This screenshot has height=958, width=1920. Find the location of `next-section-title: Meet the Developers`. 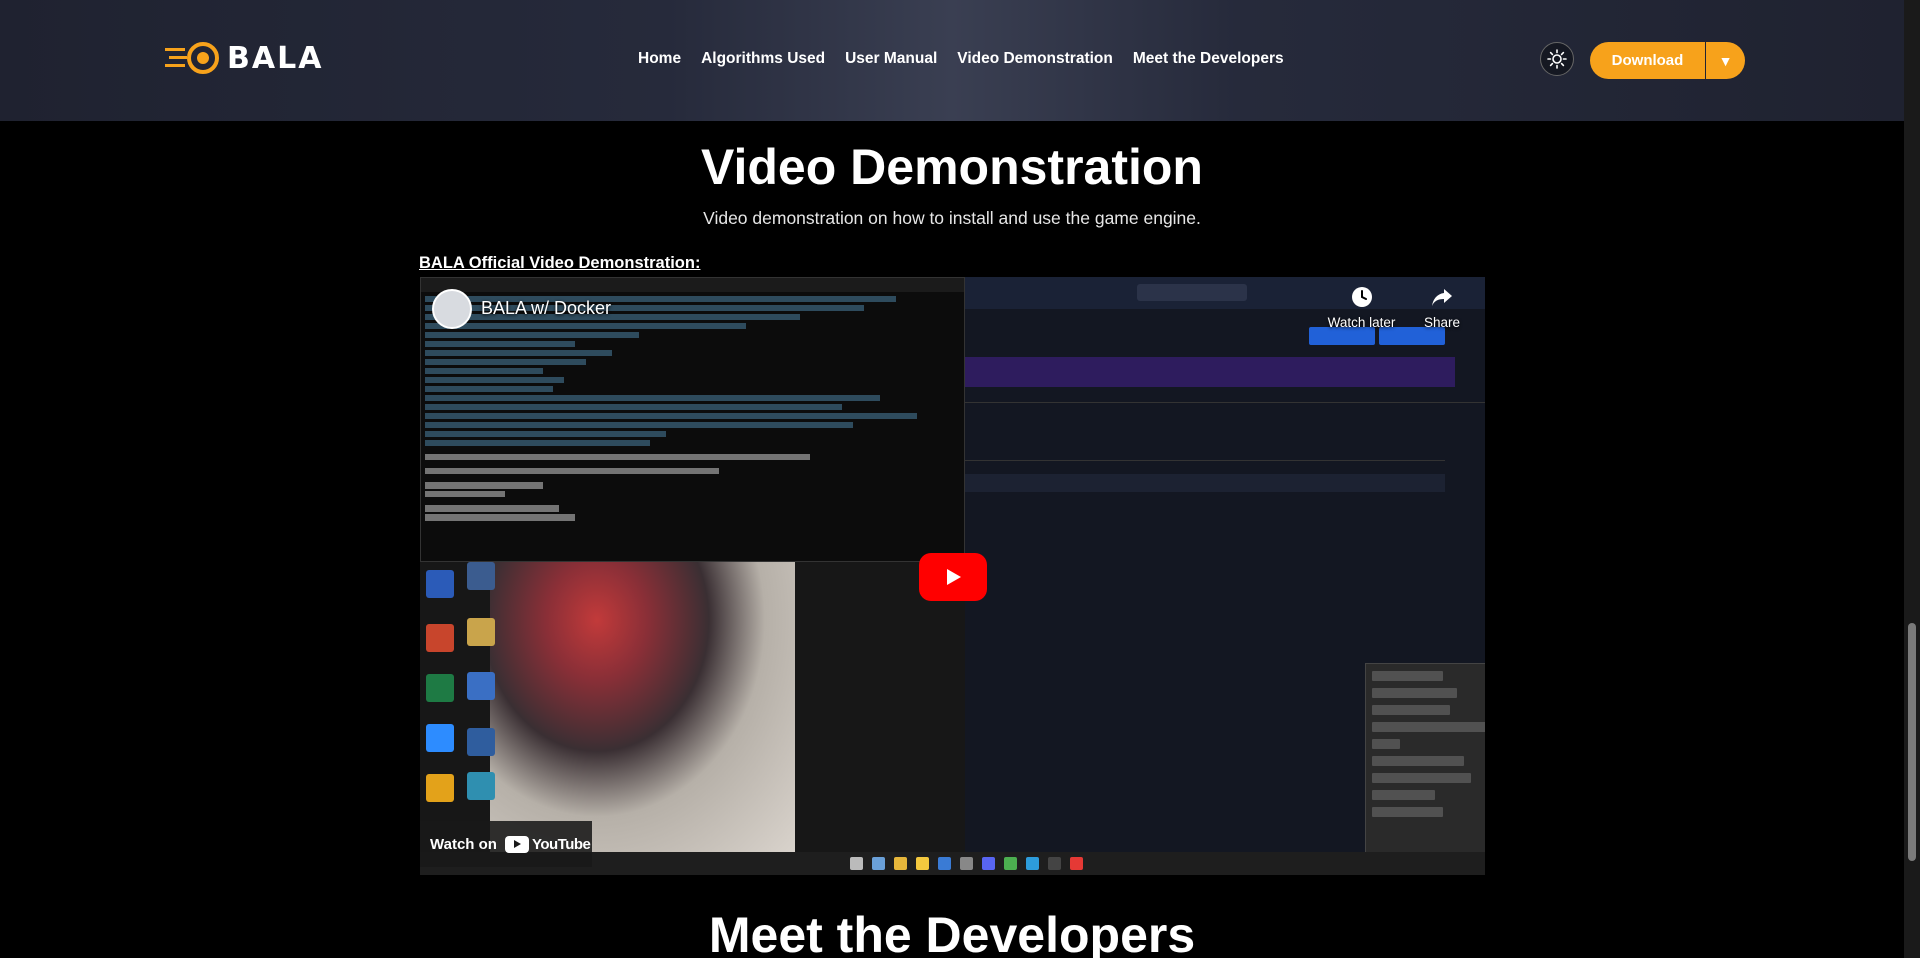

next-section-title: Meet the Developers is located at coordinates (952, 932).